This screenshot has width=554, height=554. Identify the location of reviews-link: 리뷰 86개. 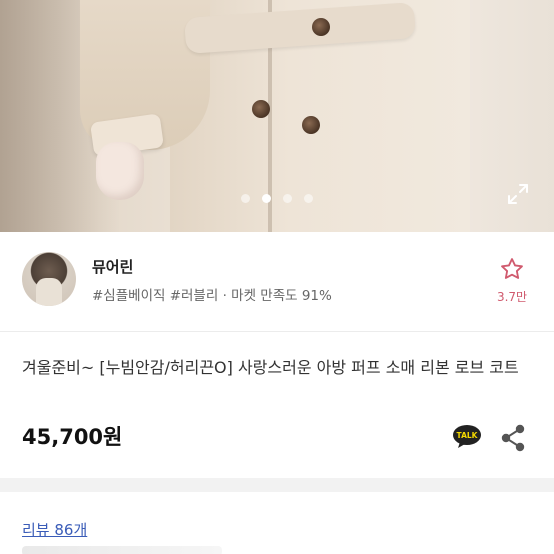
(54, 529).